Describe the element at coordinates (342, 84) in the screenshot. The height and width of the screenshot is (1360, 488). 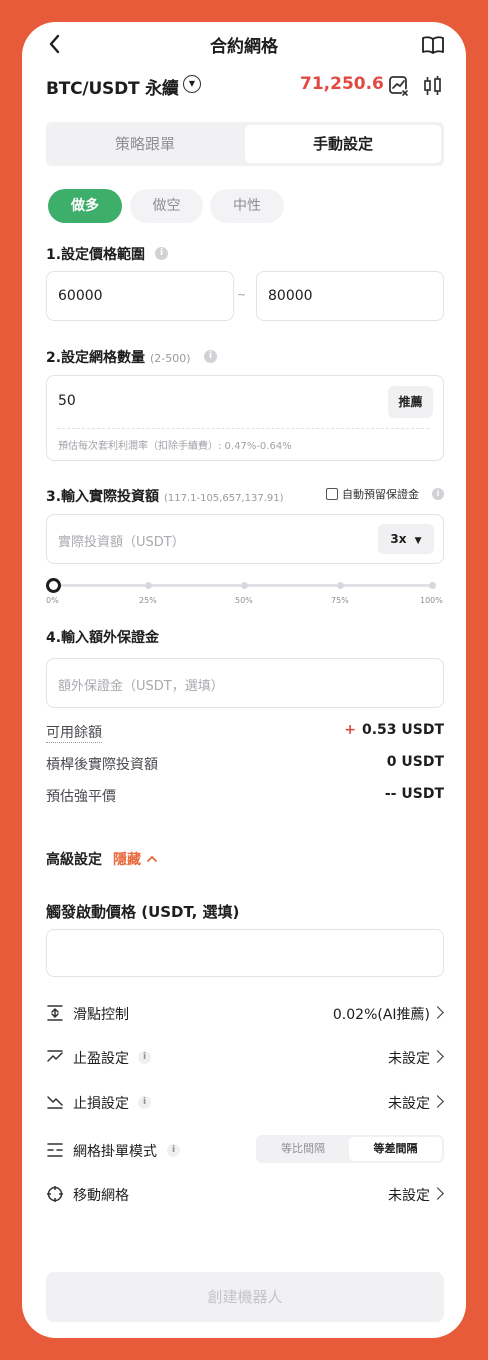
I see `current-price: 71,250.6` at that location.